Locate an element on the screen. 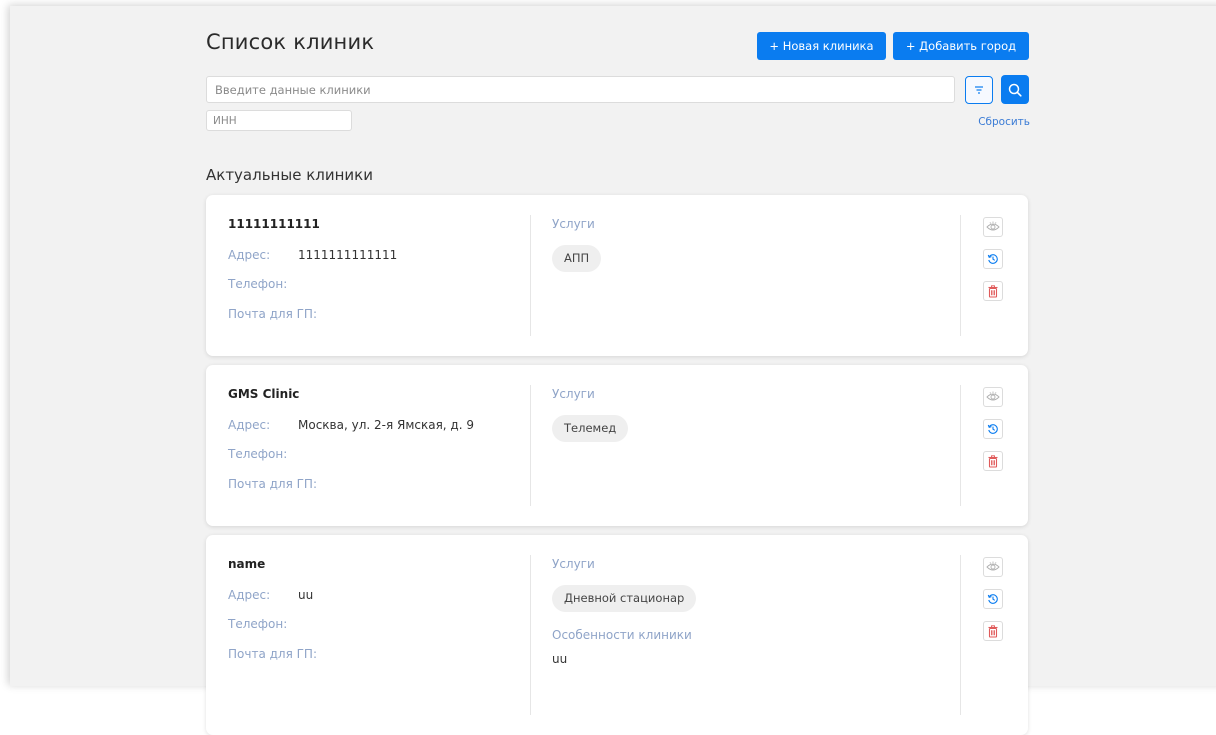  section-title: Актуальные клиники is located at coordinates (289, 175).